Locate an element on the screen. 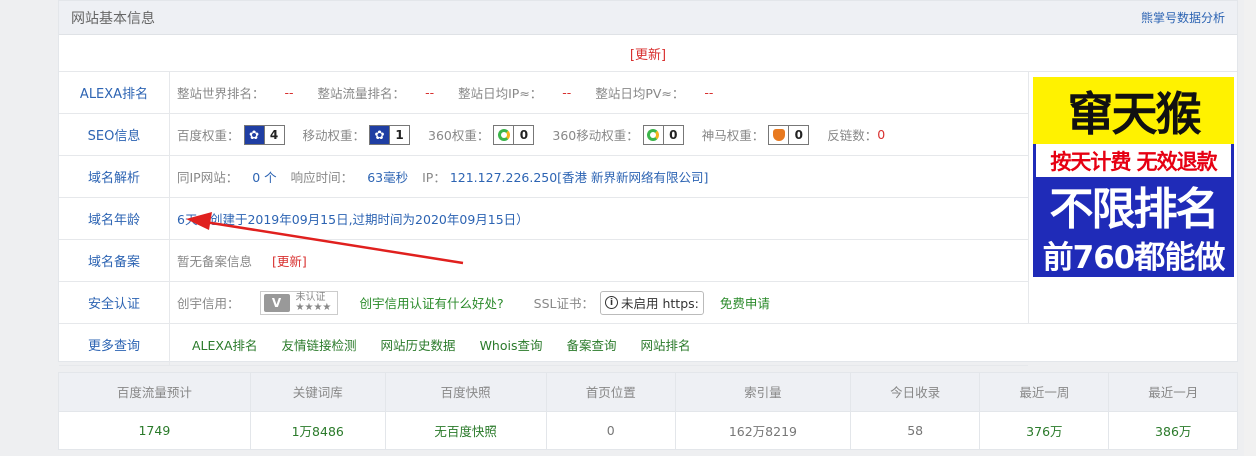 This screenshot has height=456, width=1256. stats-header-row: 百度流量预计 关键词库 百度快照 首页位置 索引量 今日收录 最近一周 最近一月 is located at coordinates (648, 392).